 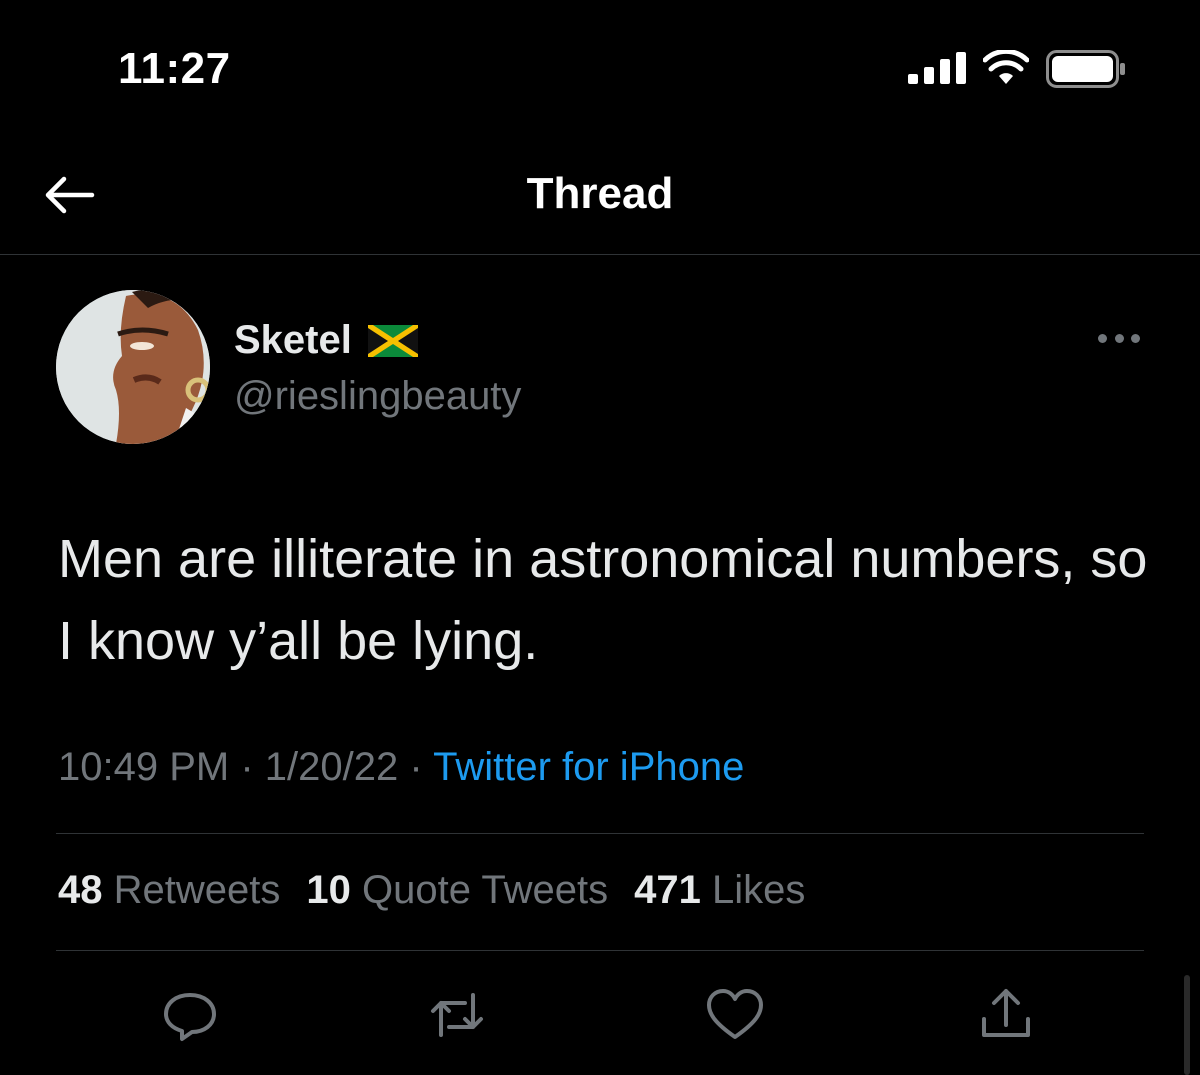 I want to click on thread-header: Thread, so click(x=600, y=195).